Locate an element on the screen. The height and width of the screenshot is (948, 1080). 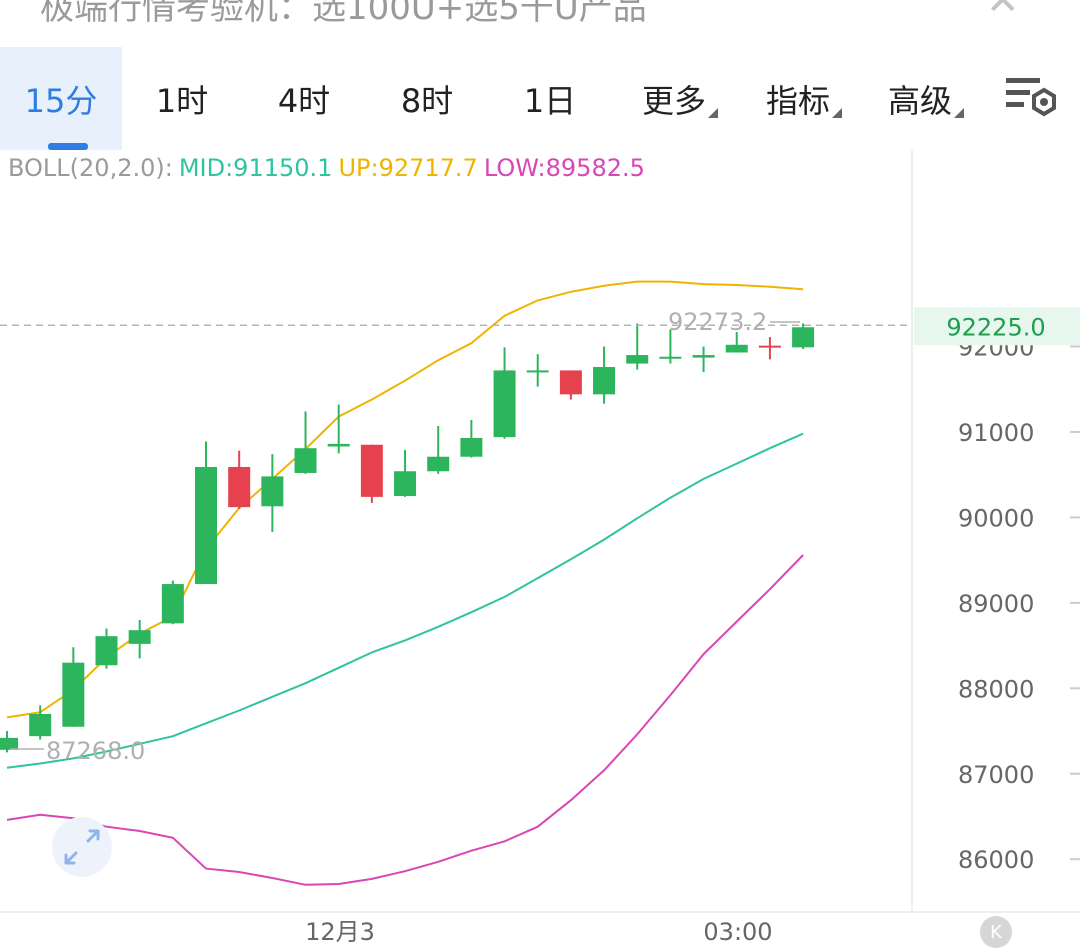
k-line-button: K is located at coordinates (996, 932).